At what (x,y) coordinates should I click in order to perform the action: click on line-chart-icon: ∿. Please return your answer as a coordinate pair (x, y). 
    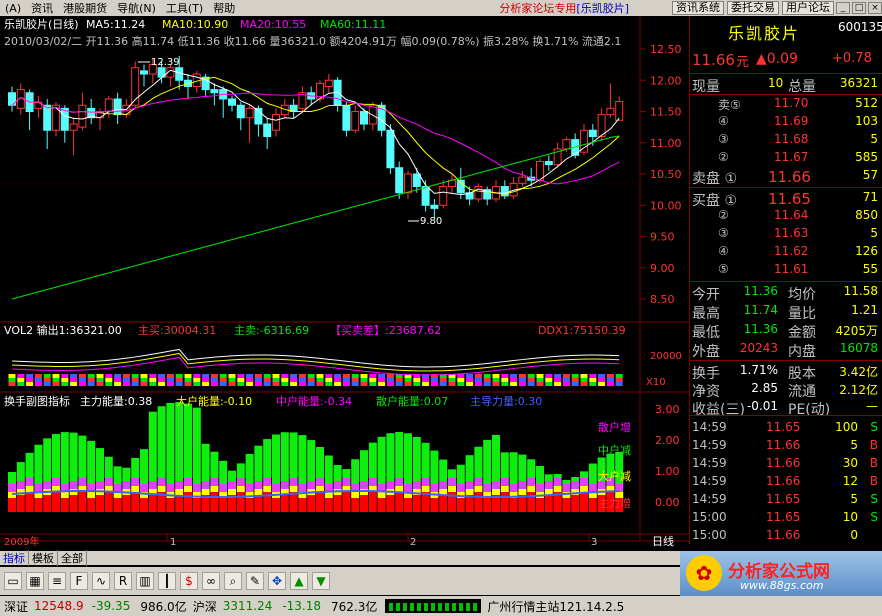
    Looking at the image, I should click on (101, 581).